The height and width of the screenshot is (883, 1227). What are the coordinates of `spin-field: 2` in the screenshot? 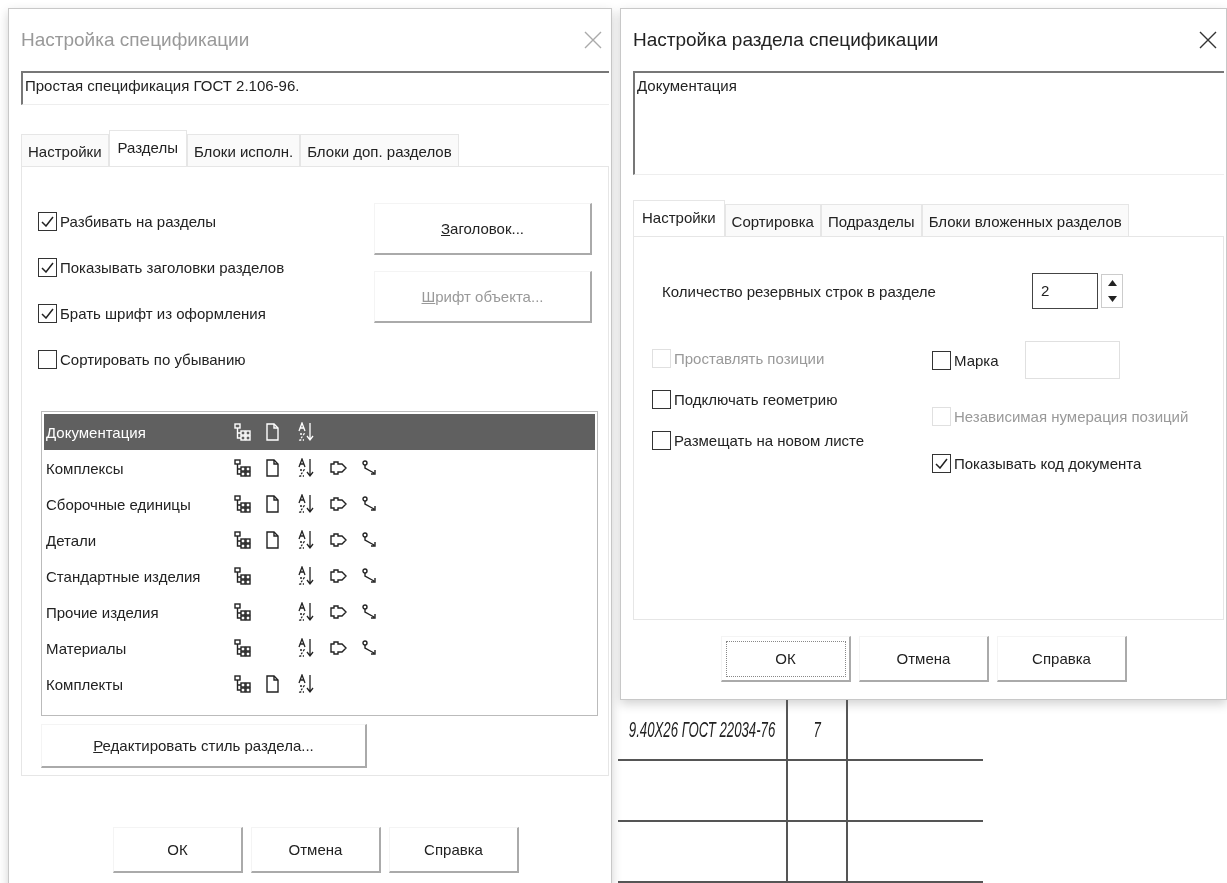 It's located at (1065, 291).